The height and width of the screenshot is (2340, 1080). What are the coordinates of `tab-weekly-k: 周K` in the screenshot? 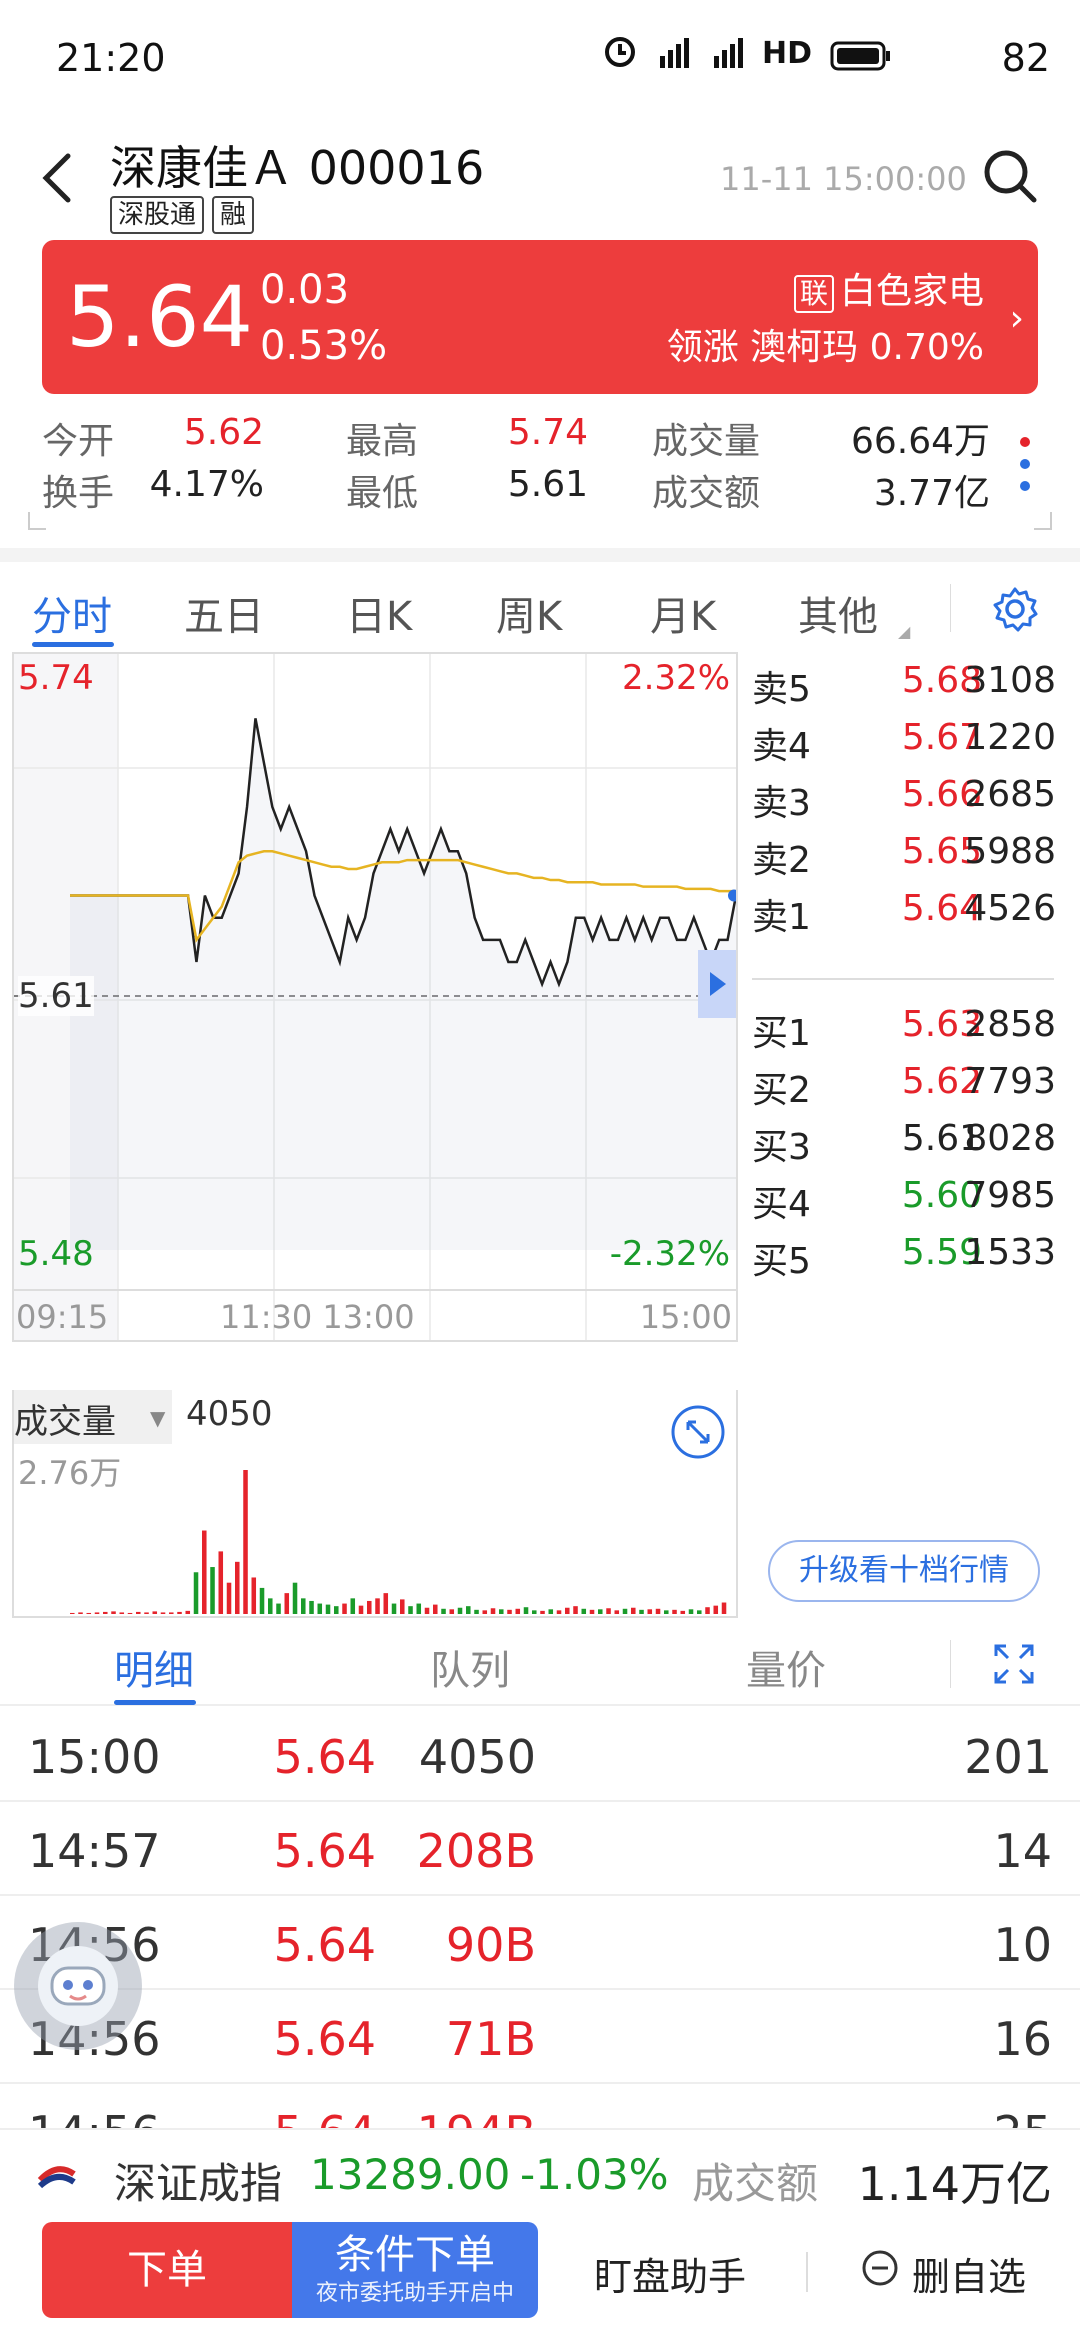 It's located at (529, 613).